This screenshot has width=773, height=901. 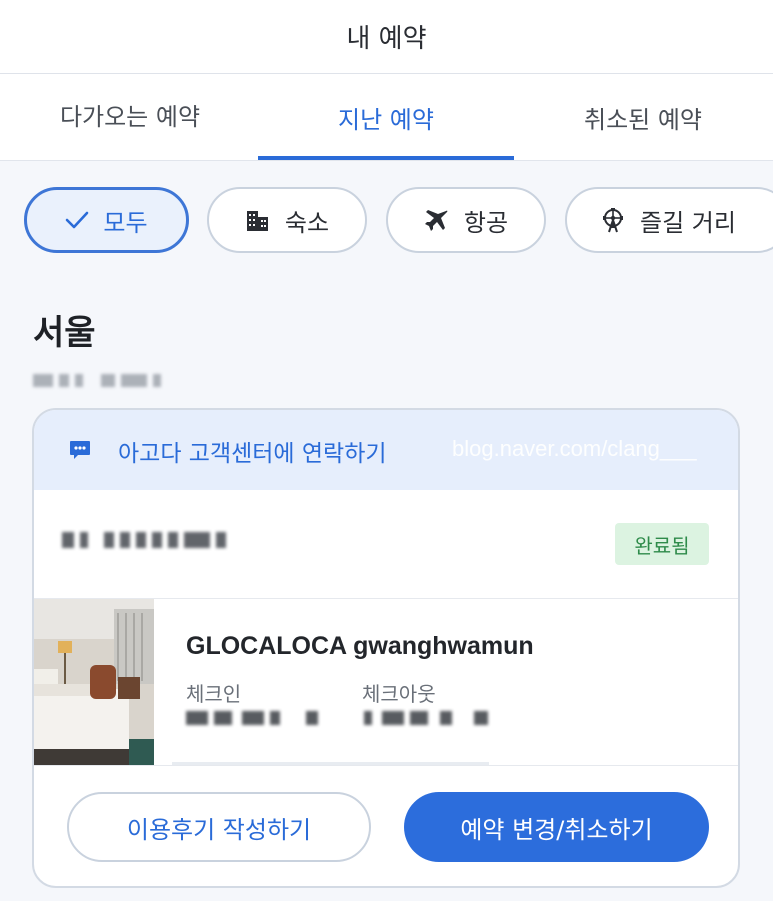 What do you see at coordinates (258, 220) in the screenshot?
I see `building-icon` at bounding box center [258, 220].